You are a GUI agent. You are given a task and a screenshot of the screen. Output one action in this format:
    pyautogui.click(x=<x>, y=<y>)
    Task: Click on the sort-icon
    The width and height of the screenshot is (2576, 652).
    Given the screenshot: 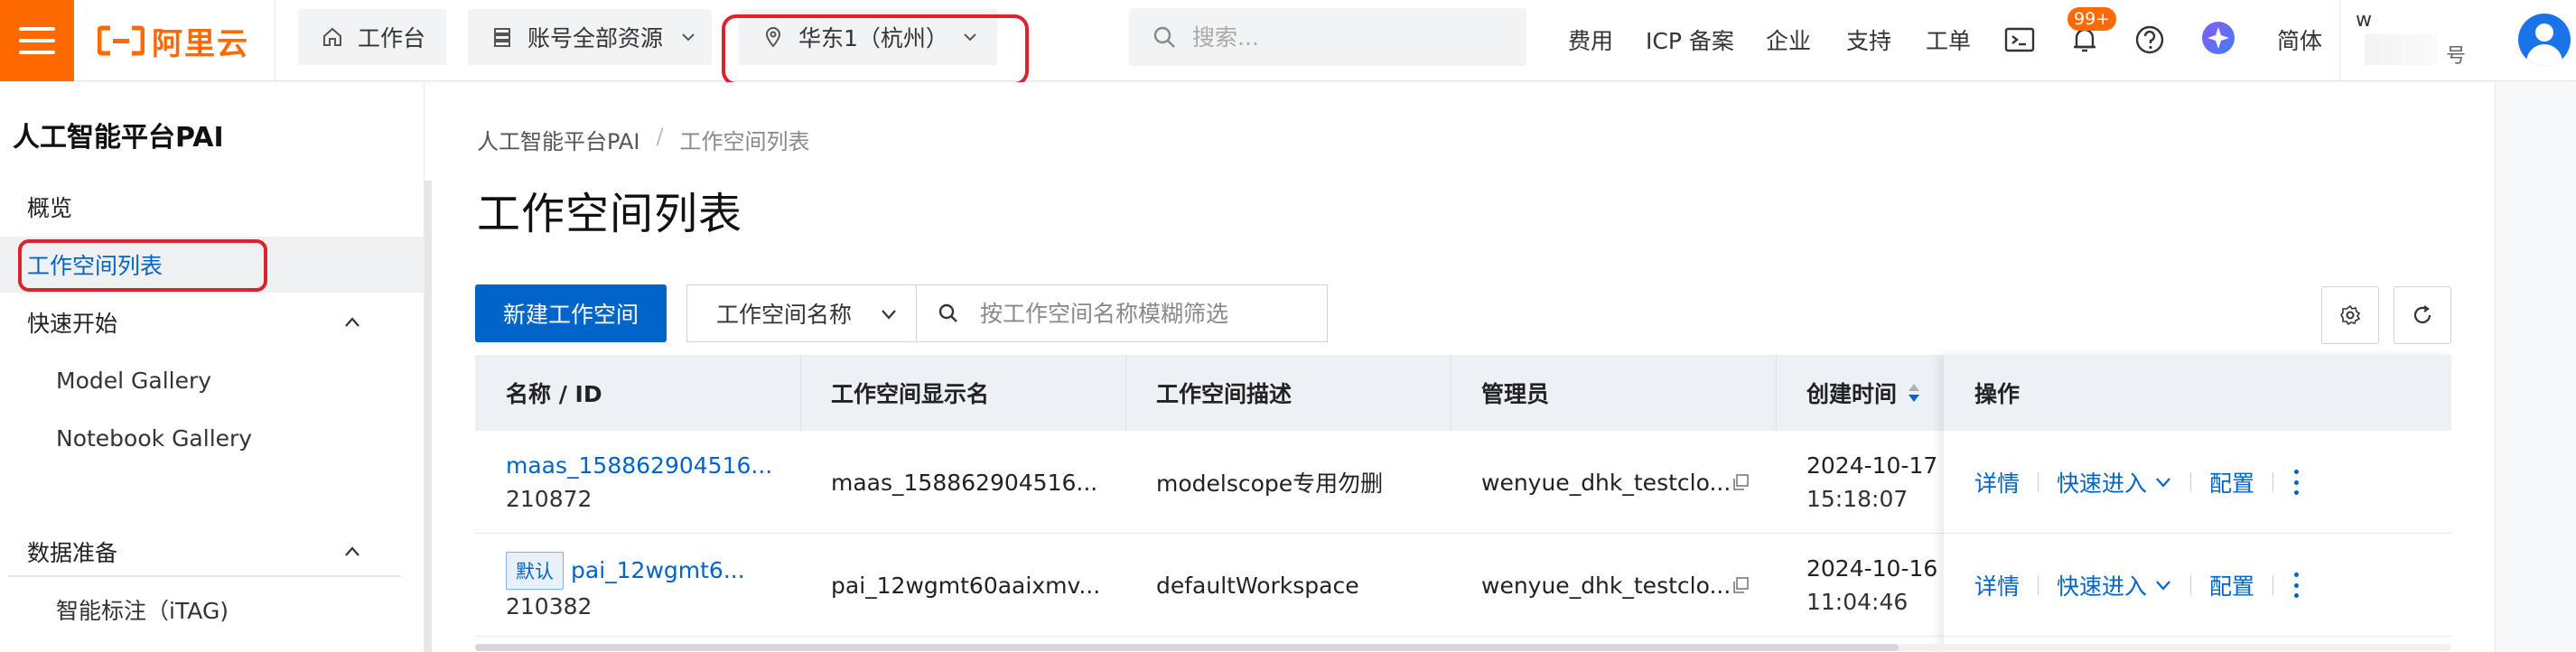 What is the action you would take?
    pyautogui.click(x=1914, y=393)
    